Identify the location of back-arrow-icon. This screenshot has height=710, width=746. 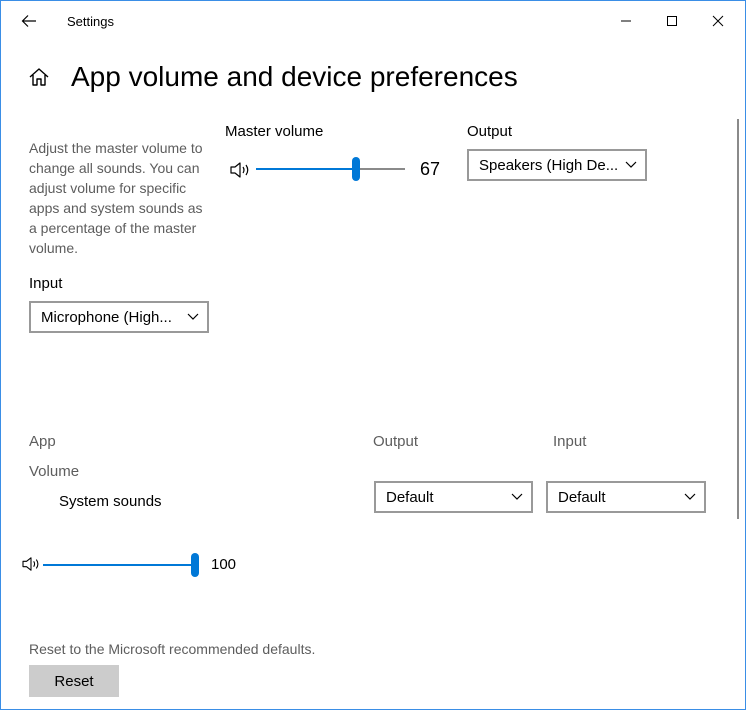
(28, 21).